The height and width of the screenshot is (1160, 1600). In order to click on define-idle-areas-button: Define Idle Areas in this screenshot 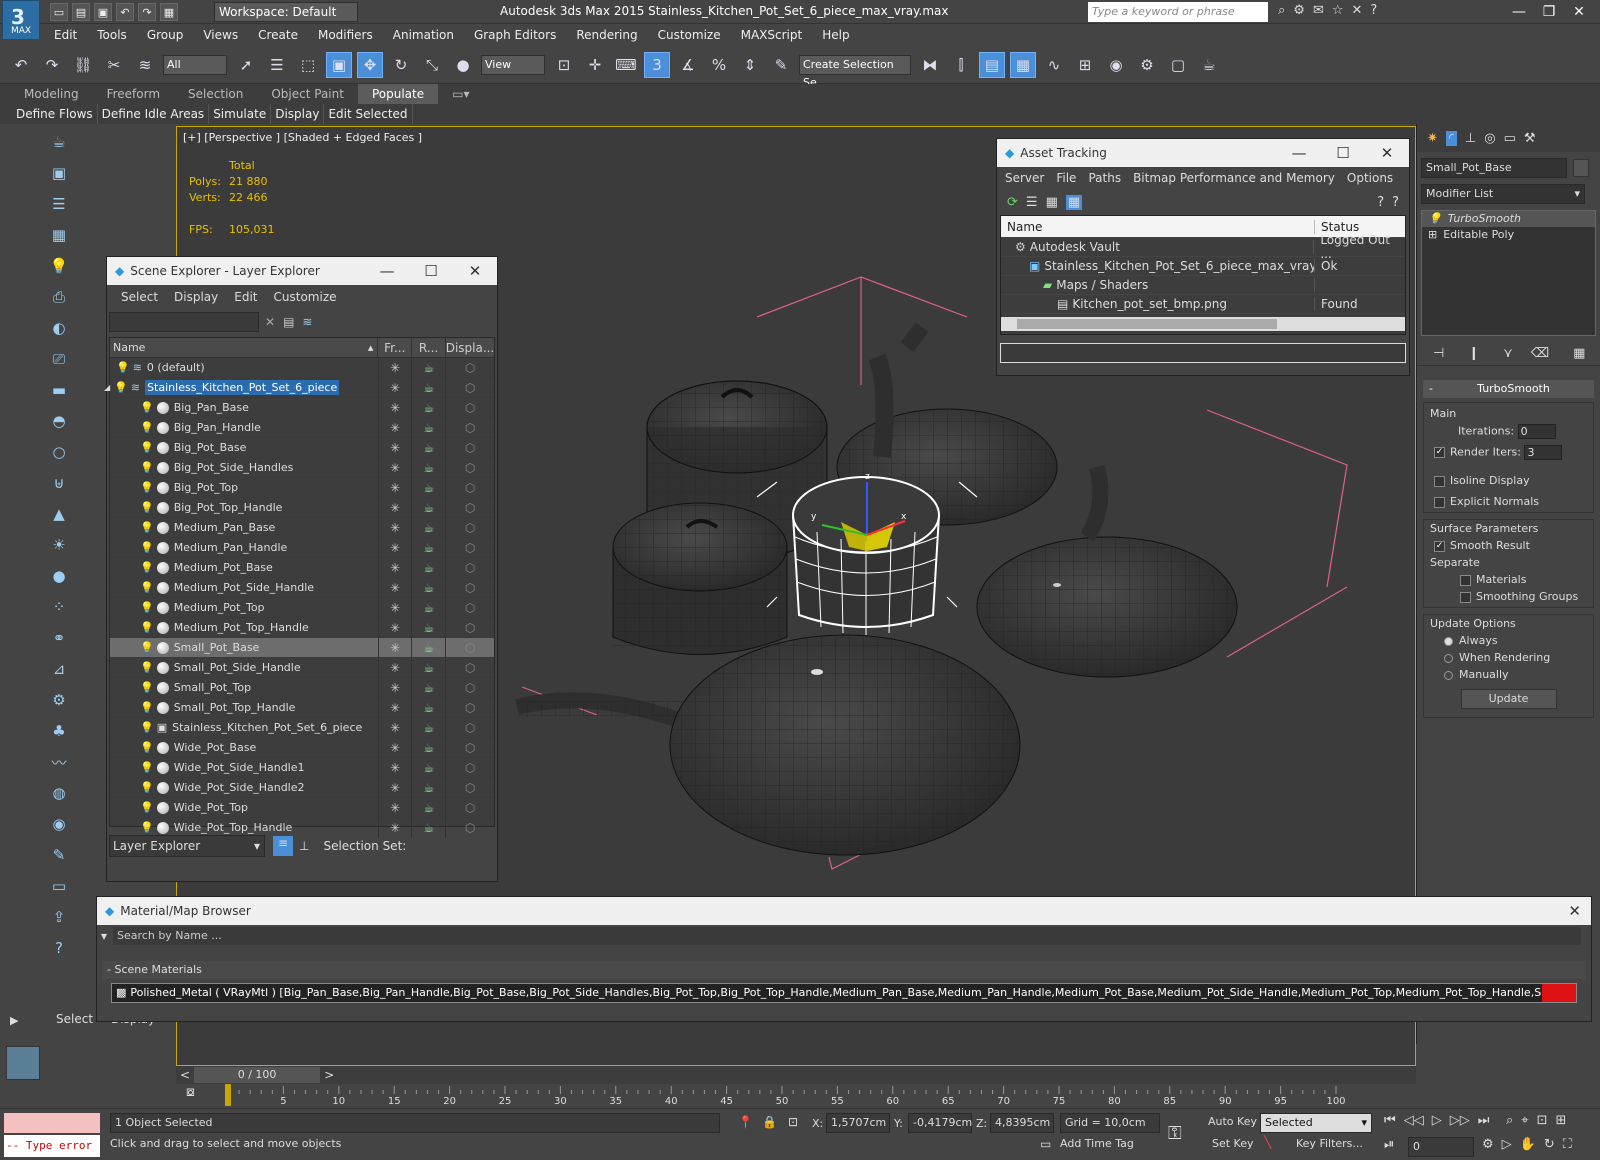, I will do `click(154, 114)`.